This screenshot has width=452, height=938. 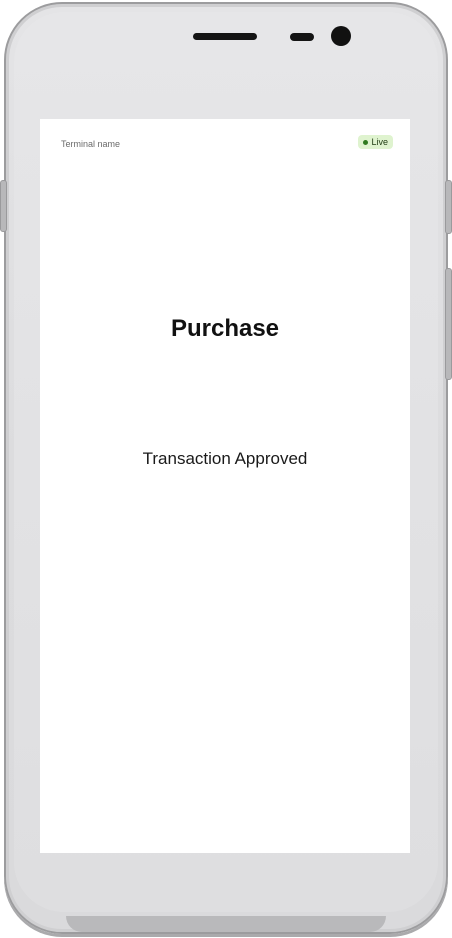 What do you see at coordinates (225, 328) in the screenshot?
I see `page-title: Purchase` at bounding box center [225, 328].